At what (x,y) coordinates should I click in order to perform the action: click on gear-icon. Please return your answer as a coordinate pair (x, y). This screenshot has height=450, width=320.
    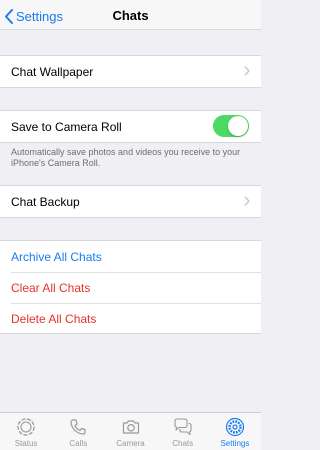
    Looking at the image, I should click on (235, 427).